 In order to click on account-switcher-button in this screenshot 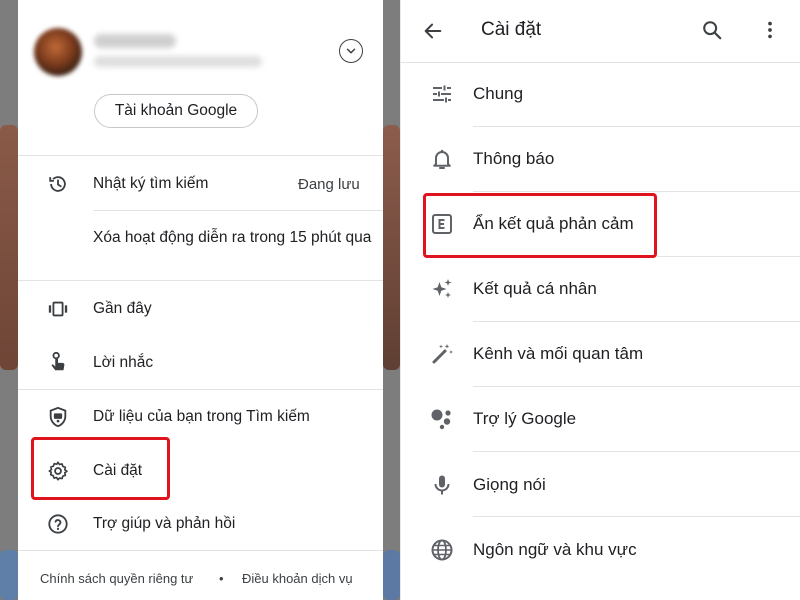, I will do `click(351, 51)`.